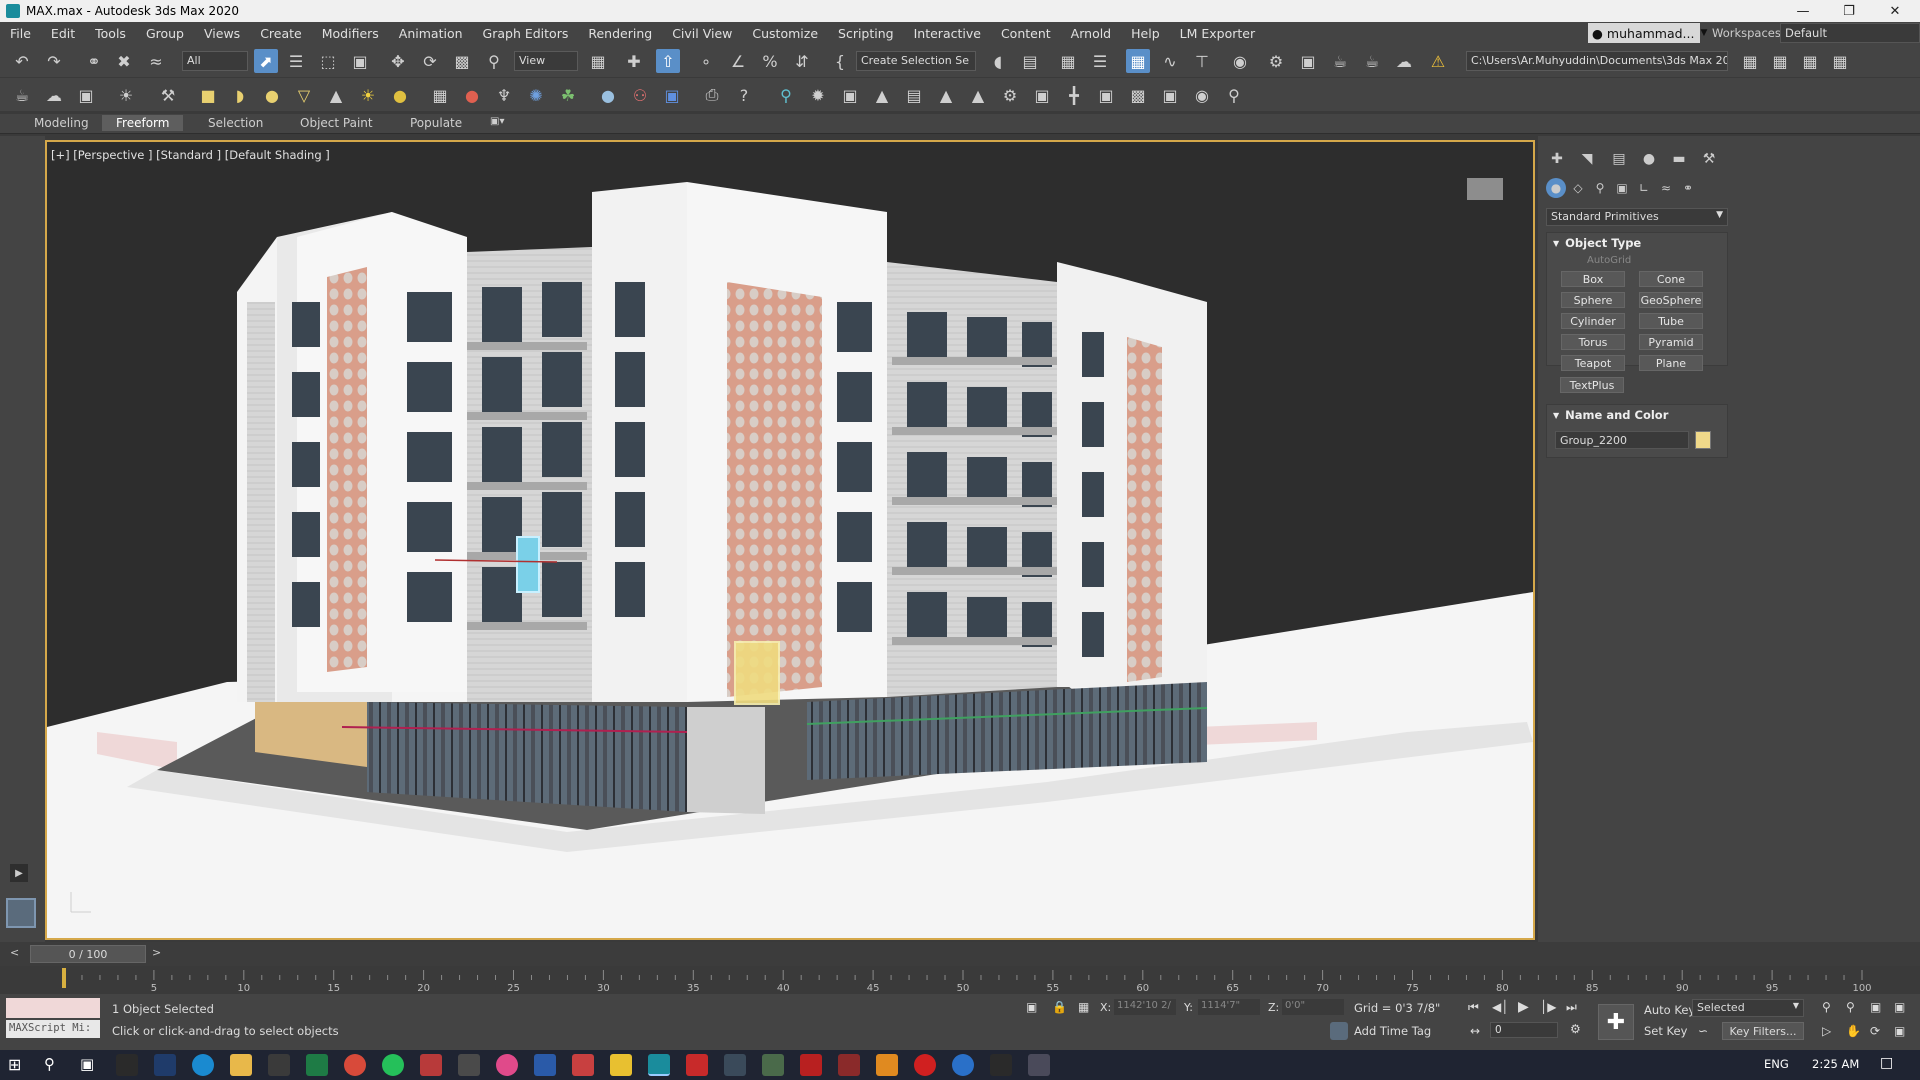  Describe the element at coordinates (328, 61) in the screenshot. I see `rectangular-region-icon: ⬚` at that location.